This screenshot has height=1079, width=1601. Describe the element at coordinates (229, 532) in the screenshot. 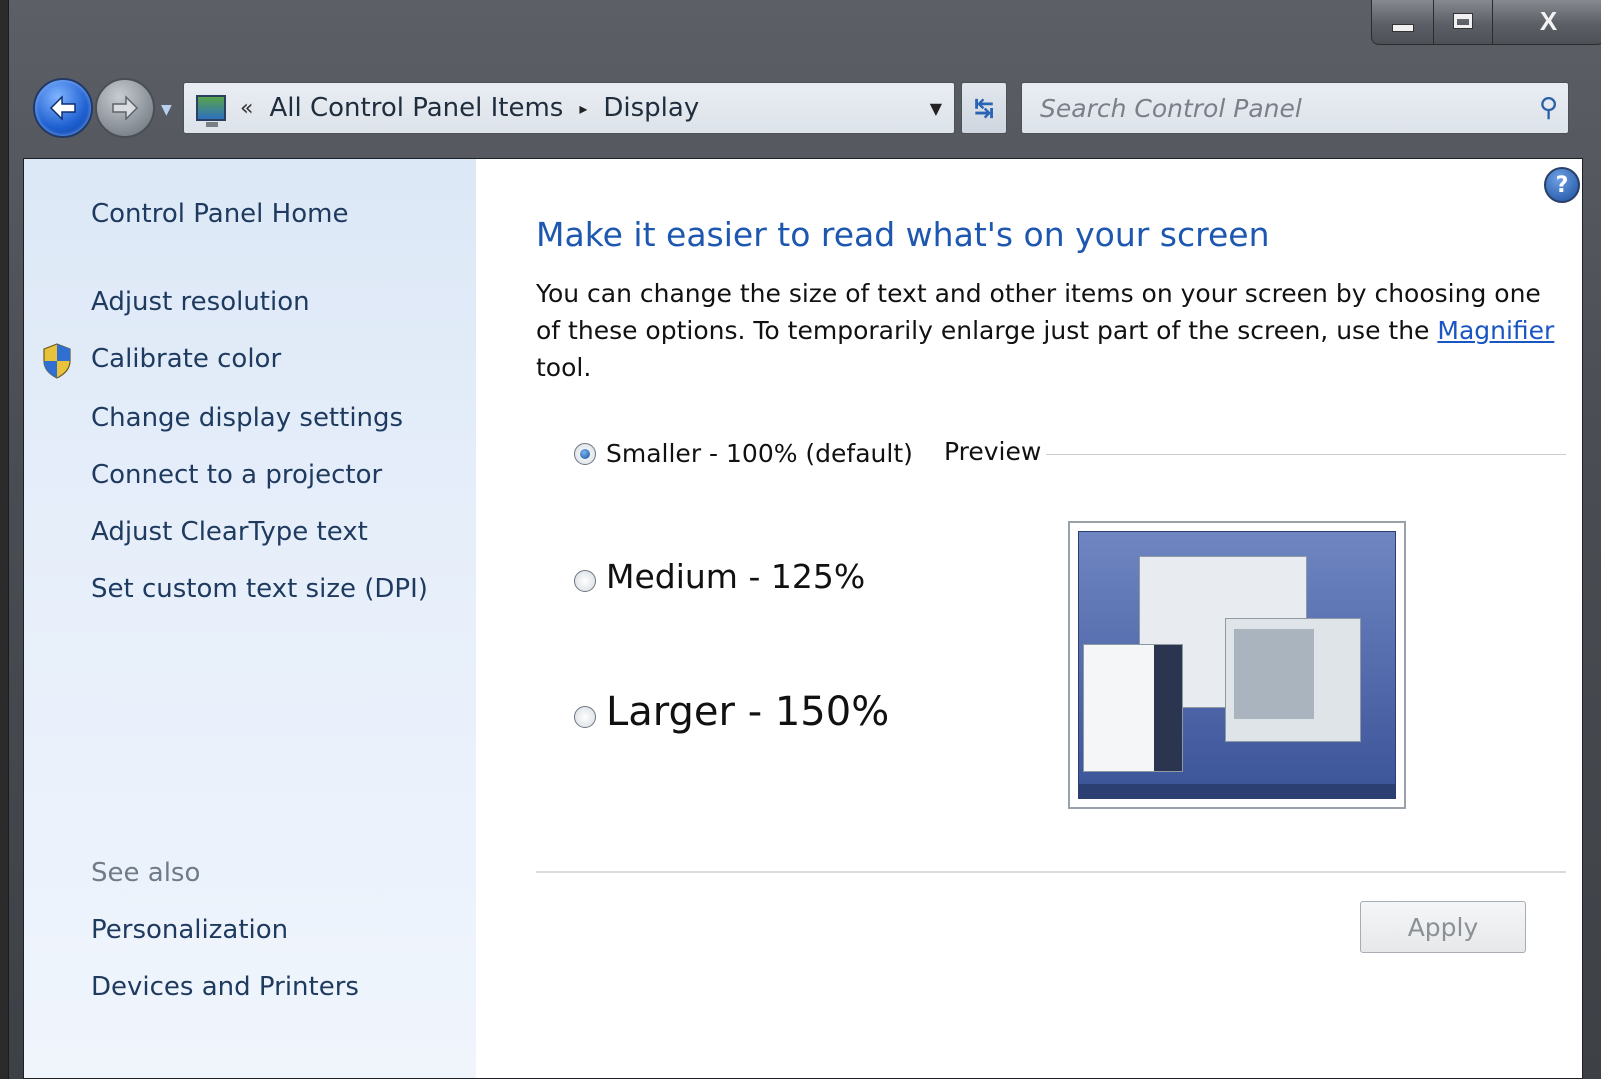

I see `sidebar-link-adjust-cleartype-text: Adjust ClearType text` at that location.